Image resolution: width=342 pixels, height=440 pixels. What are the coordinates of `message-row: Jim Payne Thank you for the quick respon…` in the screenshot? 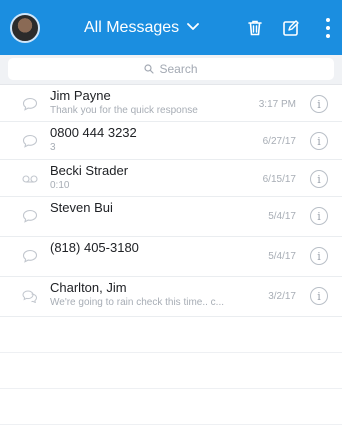 It's located at (171, 103).